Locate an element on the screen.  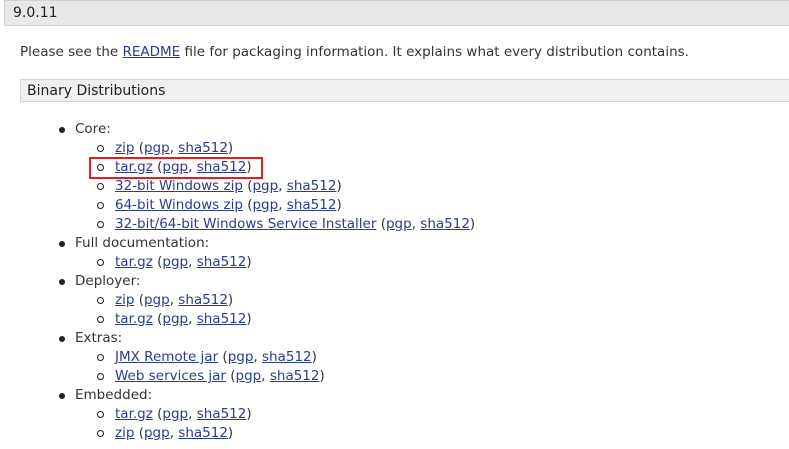
readme-link: README is located at coordinates (151, 52).